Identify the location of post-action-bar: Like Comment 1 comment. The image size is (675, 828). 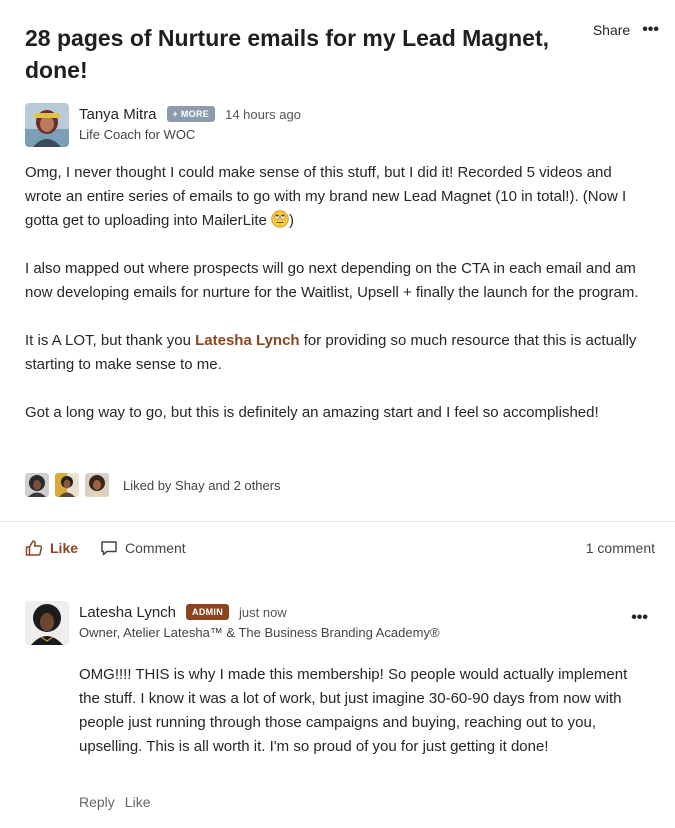
(340, 548).